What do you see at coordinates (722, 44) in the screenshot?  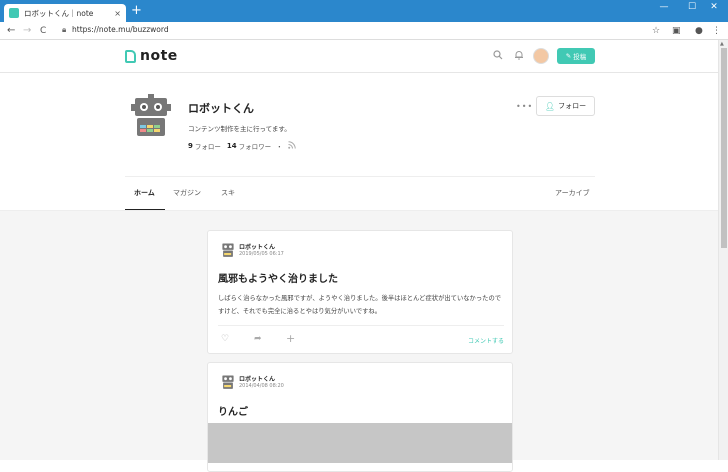 I see `scroll-up-icon: ▲` at bounding box center [722, 44].